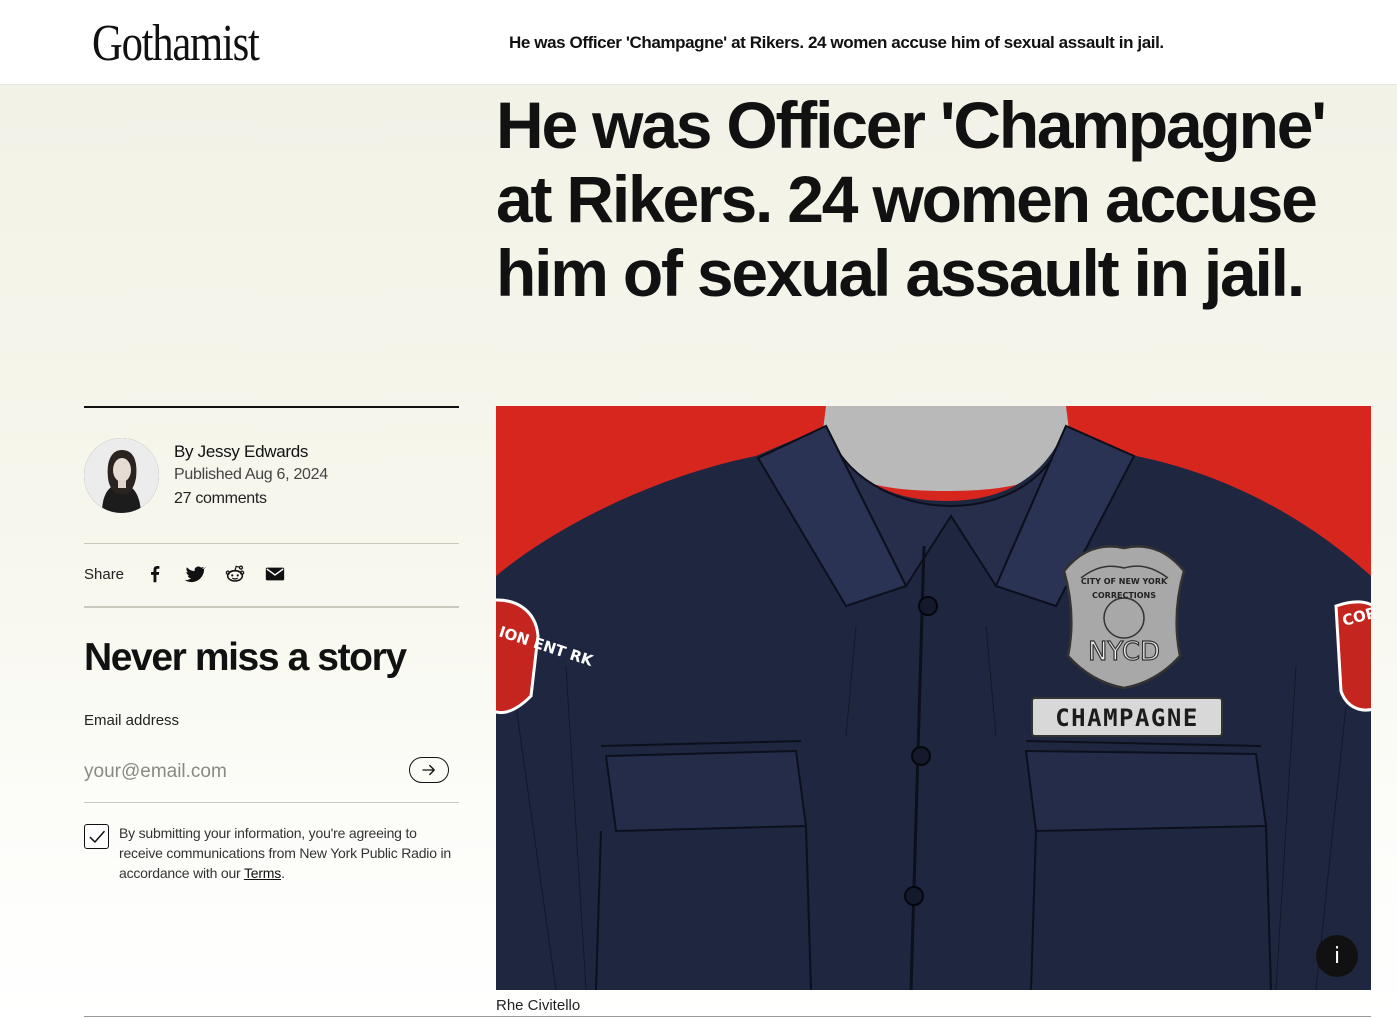  What do you see at coordinates (1337, 956) in the screenshot?
I see `image-info-button: i` at bounding box center [1337, 956].